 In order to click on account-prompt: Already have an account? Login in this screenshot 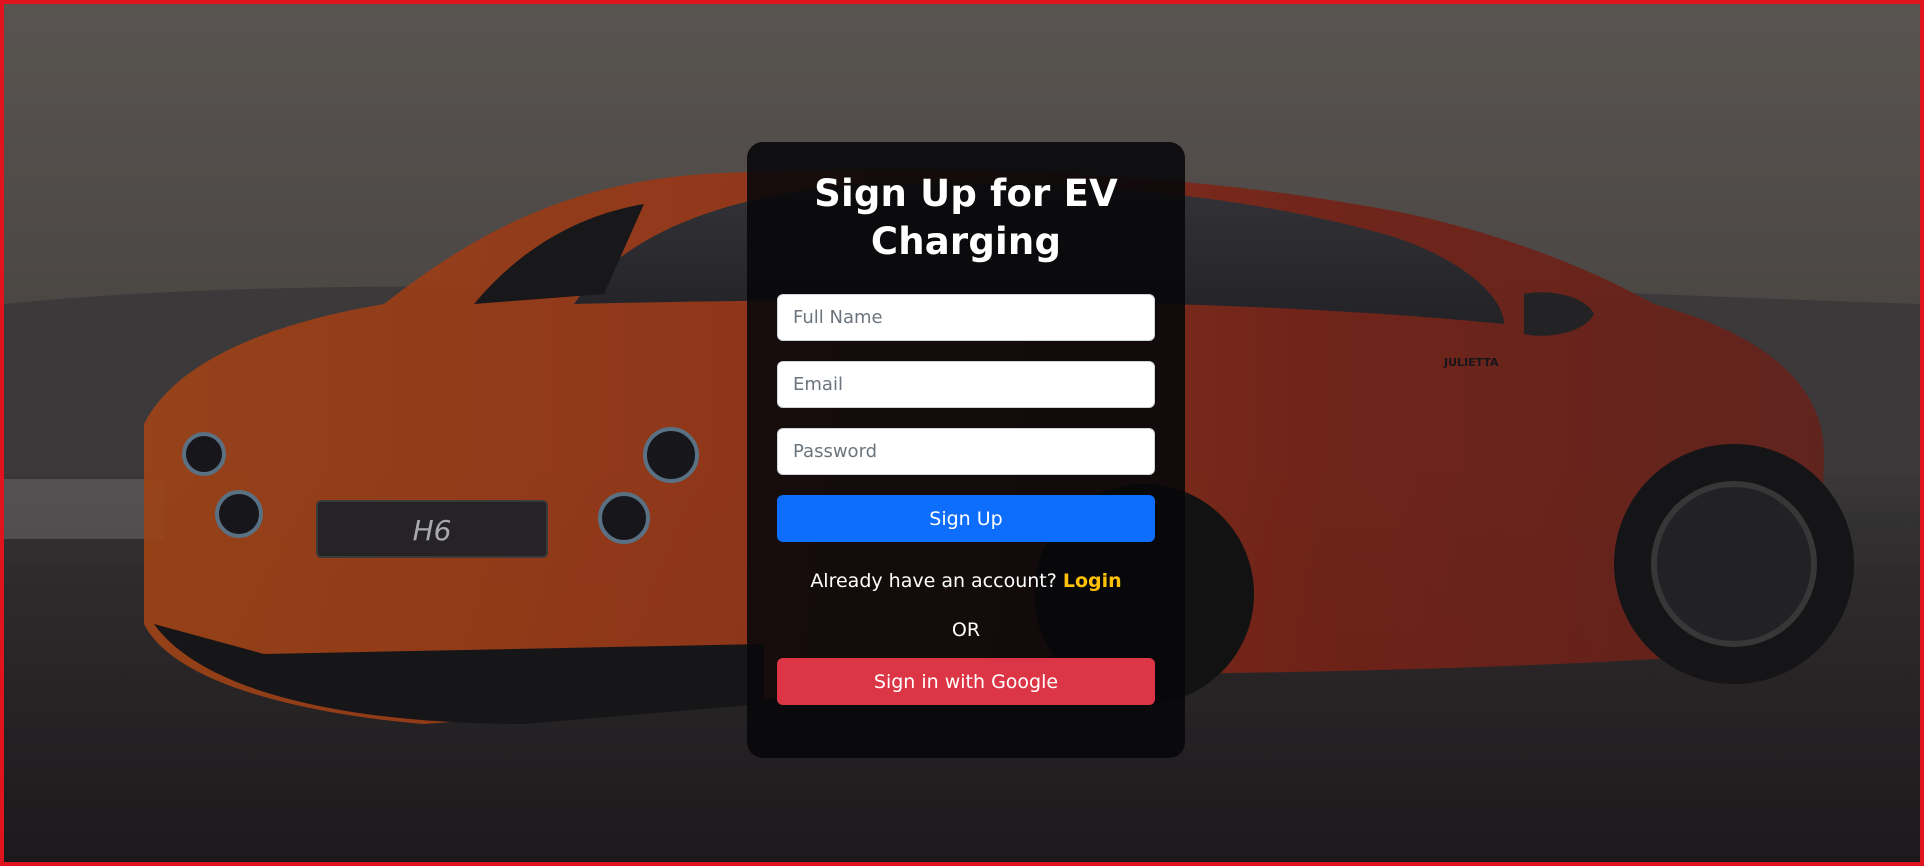, I will do `click(966, 581)`.